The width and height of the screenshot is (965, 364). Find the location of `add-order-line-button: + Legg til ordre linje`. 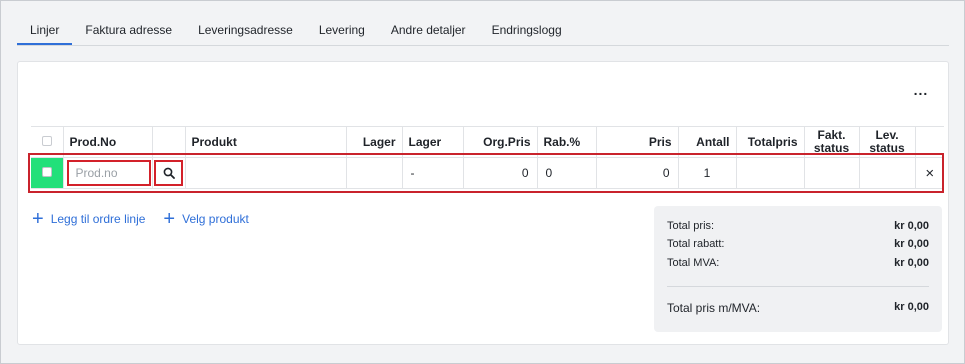

add-order-line-button: + Legg til ordre linje is located at coordinates (89, 219).